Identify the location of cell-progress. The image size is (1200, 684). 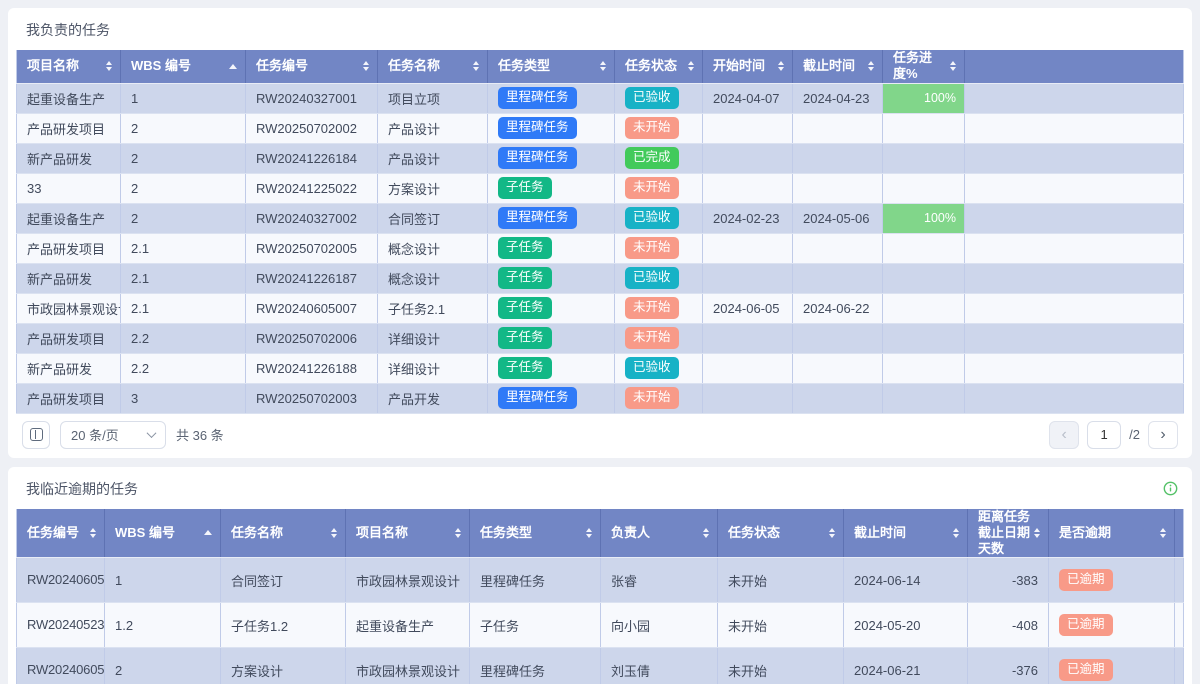
(923, 308).